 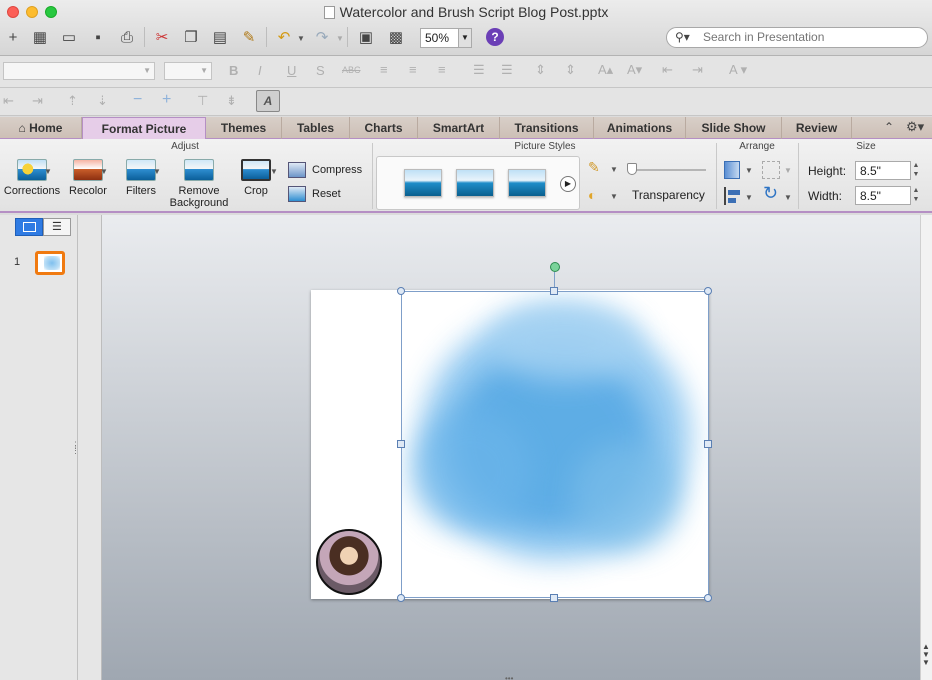 I want to click on resize-handle-top-left, so click(x=401, y=291).